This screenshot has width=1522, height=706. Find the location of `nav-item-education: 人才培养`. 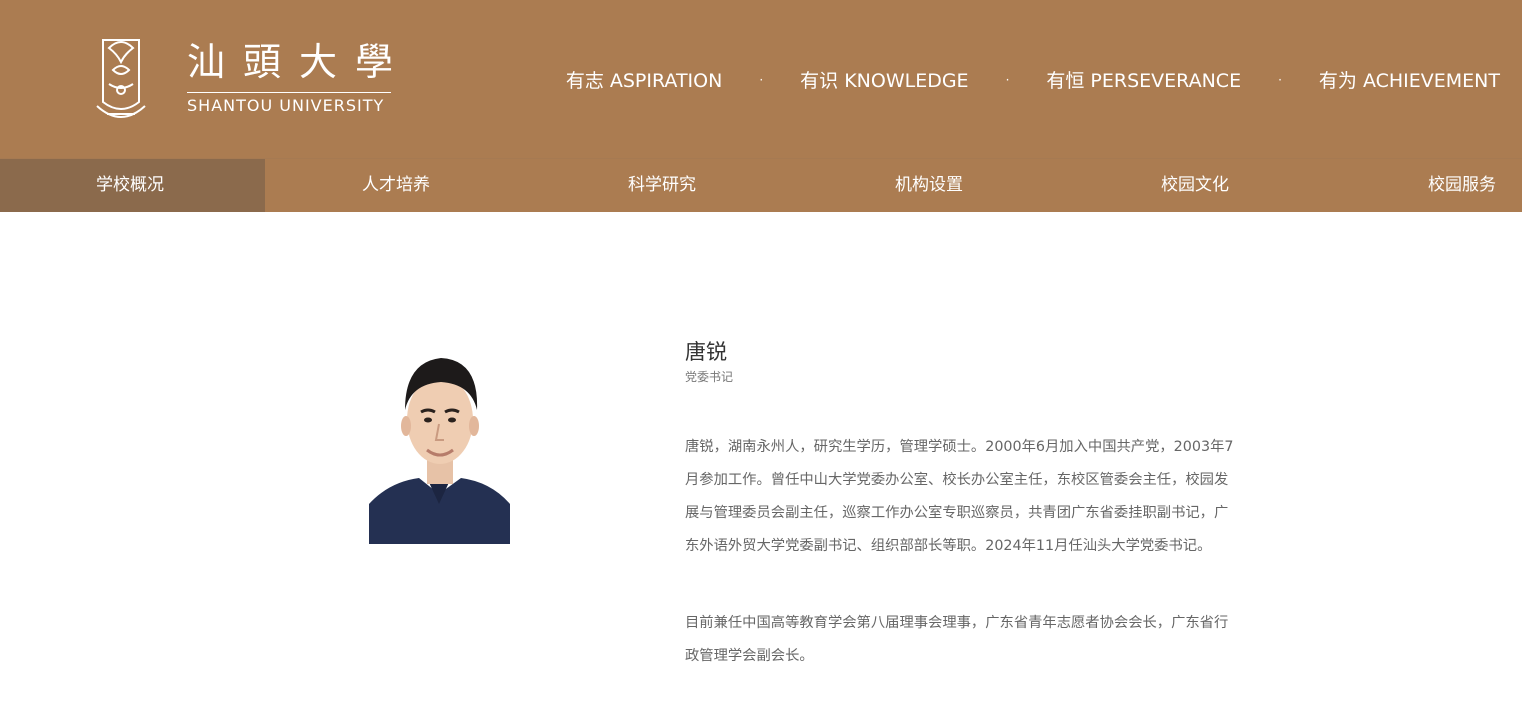

nav-item-education: 人才培养 is located at coordinates (398, 185).